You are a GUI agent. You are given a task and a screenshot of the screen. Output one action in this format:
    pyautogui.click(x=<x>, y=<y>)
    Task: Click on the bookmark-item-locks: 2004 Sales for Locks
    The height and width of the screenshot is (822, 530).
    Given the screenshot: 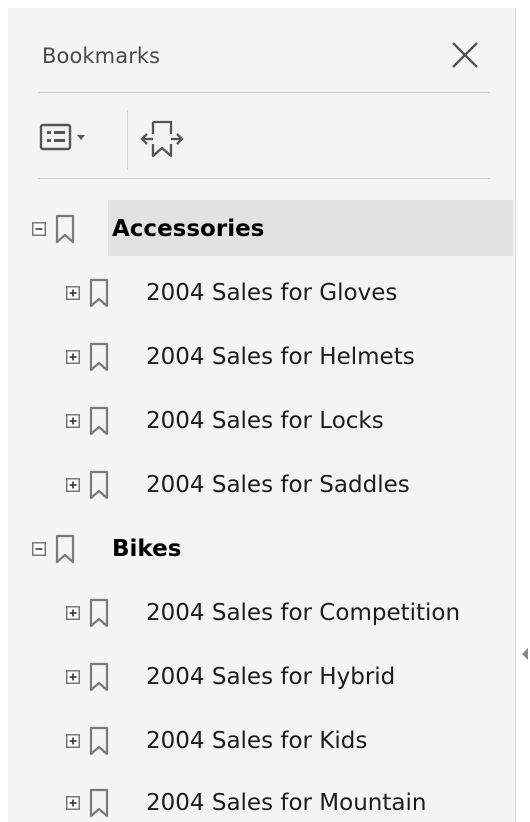 What is the action you would take?
    pyautogui.click(x=261, y=421)
    